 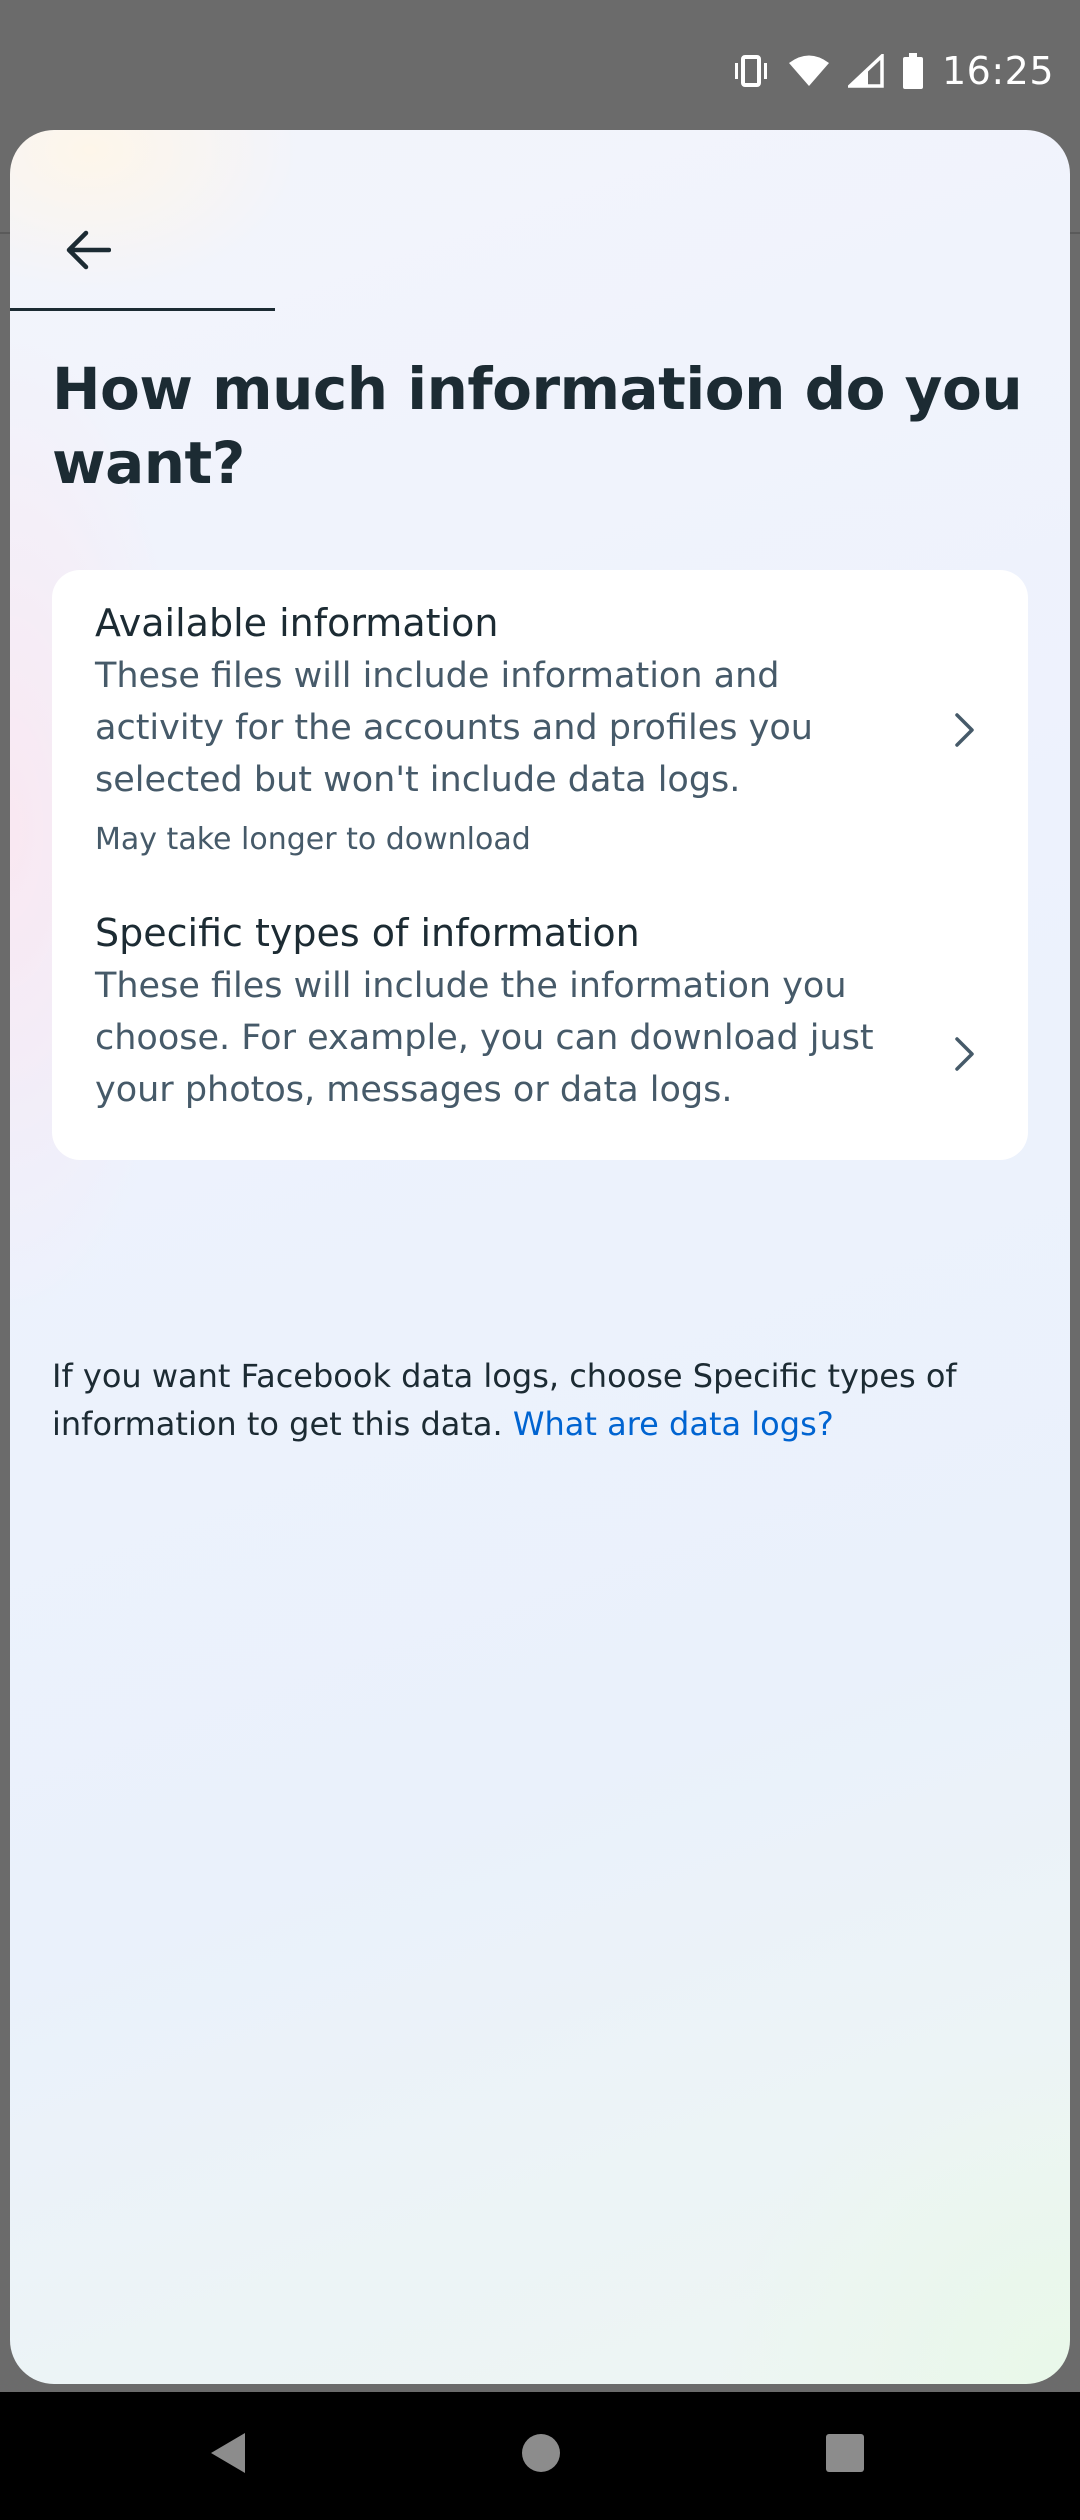 I want to click on battery-icon, so click(x=913, y=71).